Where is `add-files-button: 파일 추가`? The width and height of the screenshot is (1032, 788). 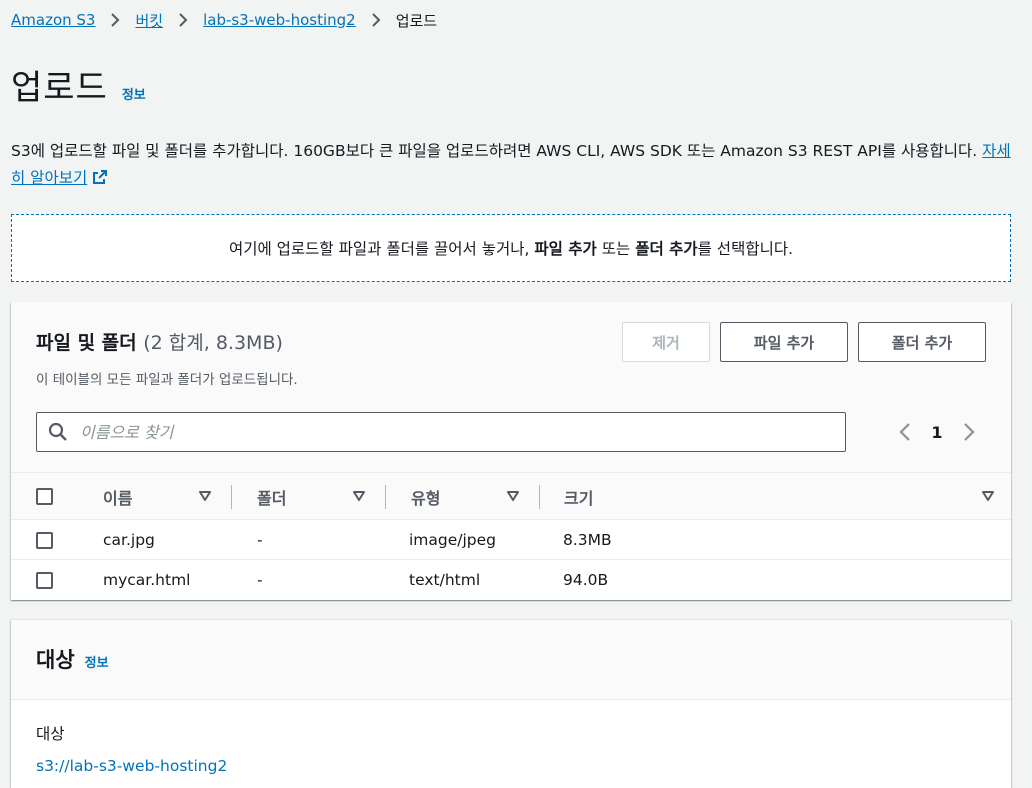
add-files-button: 파일 추가 is located at coordinates (784, 342).